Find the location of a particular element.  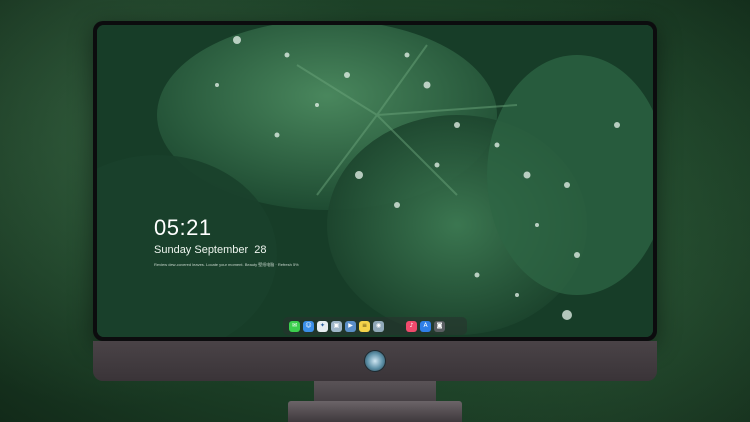

photos-viewer-icon: ◉ is located at coordinates (378, 326).